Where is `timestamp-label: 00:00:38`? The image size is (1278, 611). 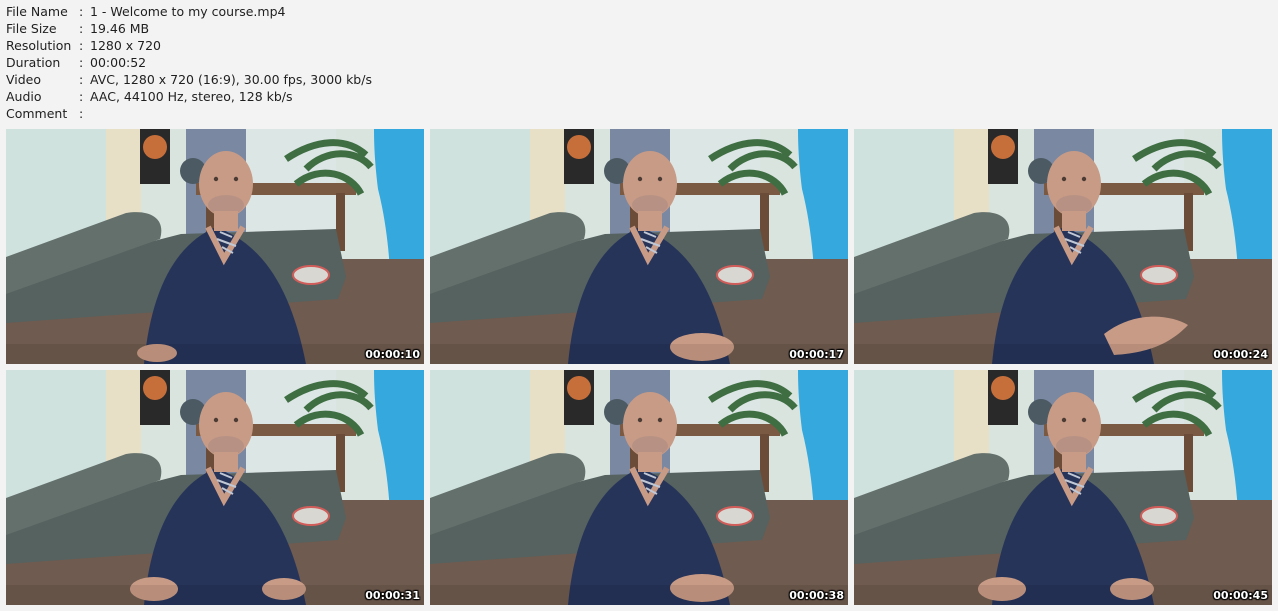
timestamp-label: 00:00:38 is located at coordinates (816, 595).